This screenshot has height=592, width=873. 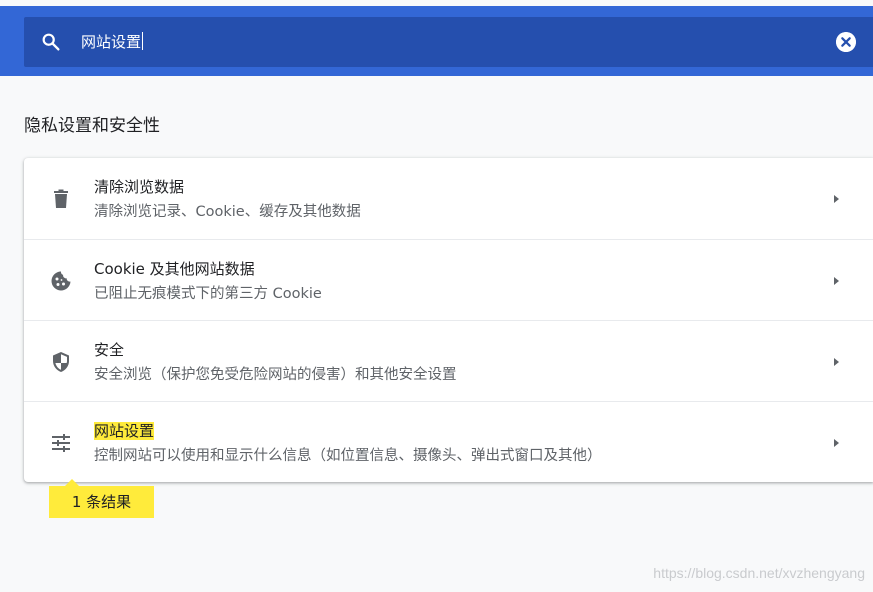 I want to click on watermark: https://blog.csdn.net/xvzhengyang, so click(x=759, y=573).